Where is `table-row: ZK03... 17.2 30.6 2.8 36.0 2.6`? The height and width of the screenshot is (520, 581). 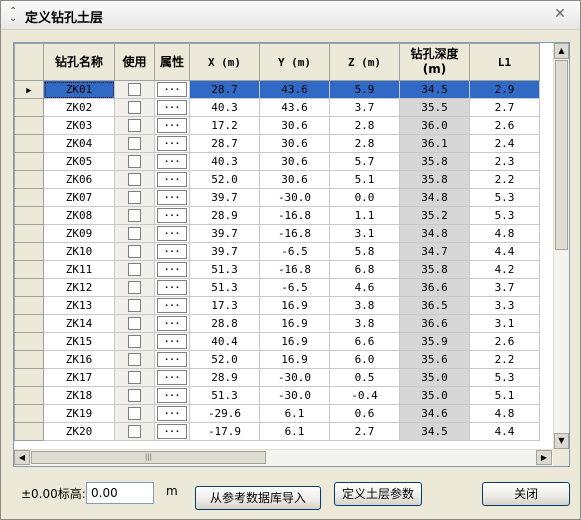
table-row: ZK03... 17.2 30.6 2.8 36.0 2.6 is located at coordinates (277, 125).